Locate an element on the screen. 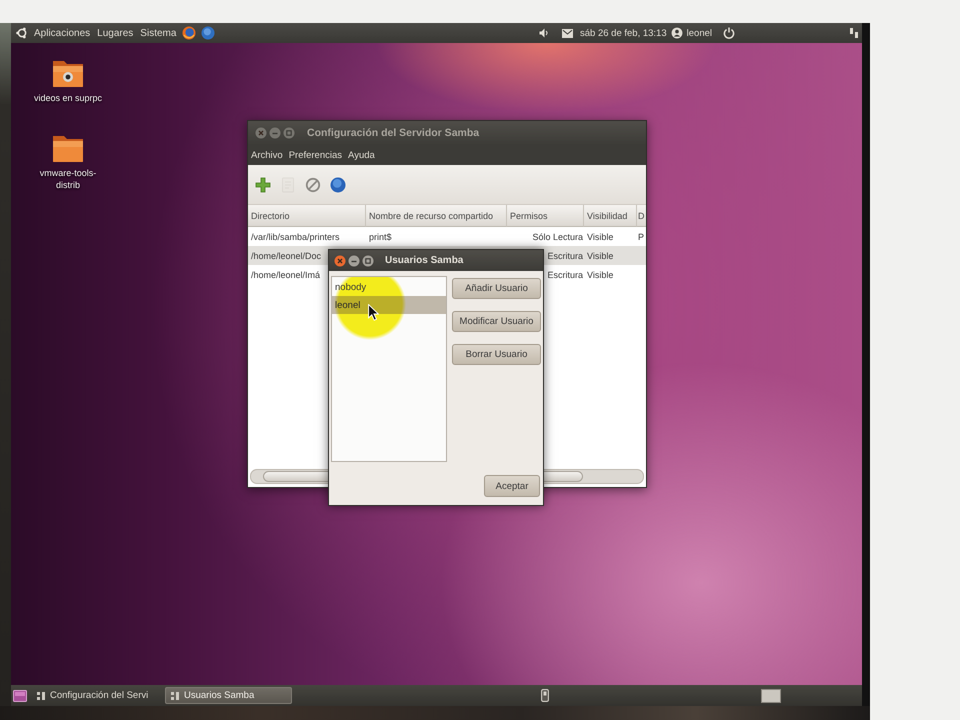 The image size is (960, 720). window-title: Configuración del Servidor Samba is located at coordinates (393, 133).